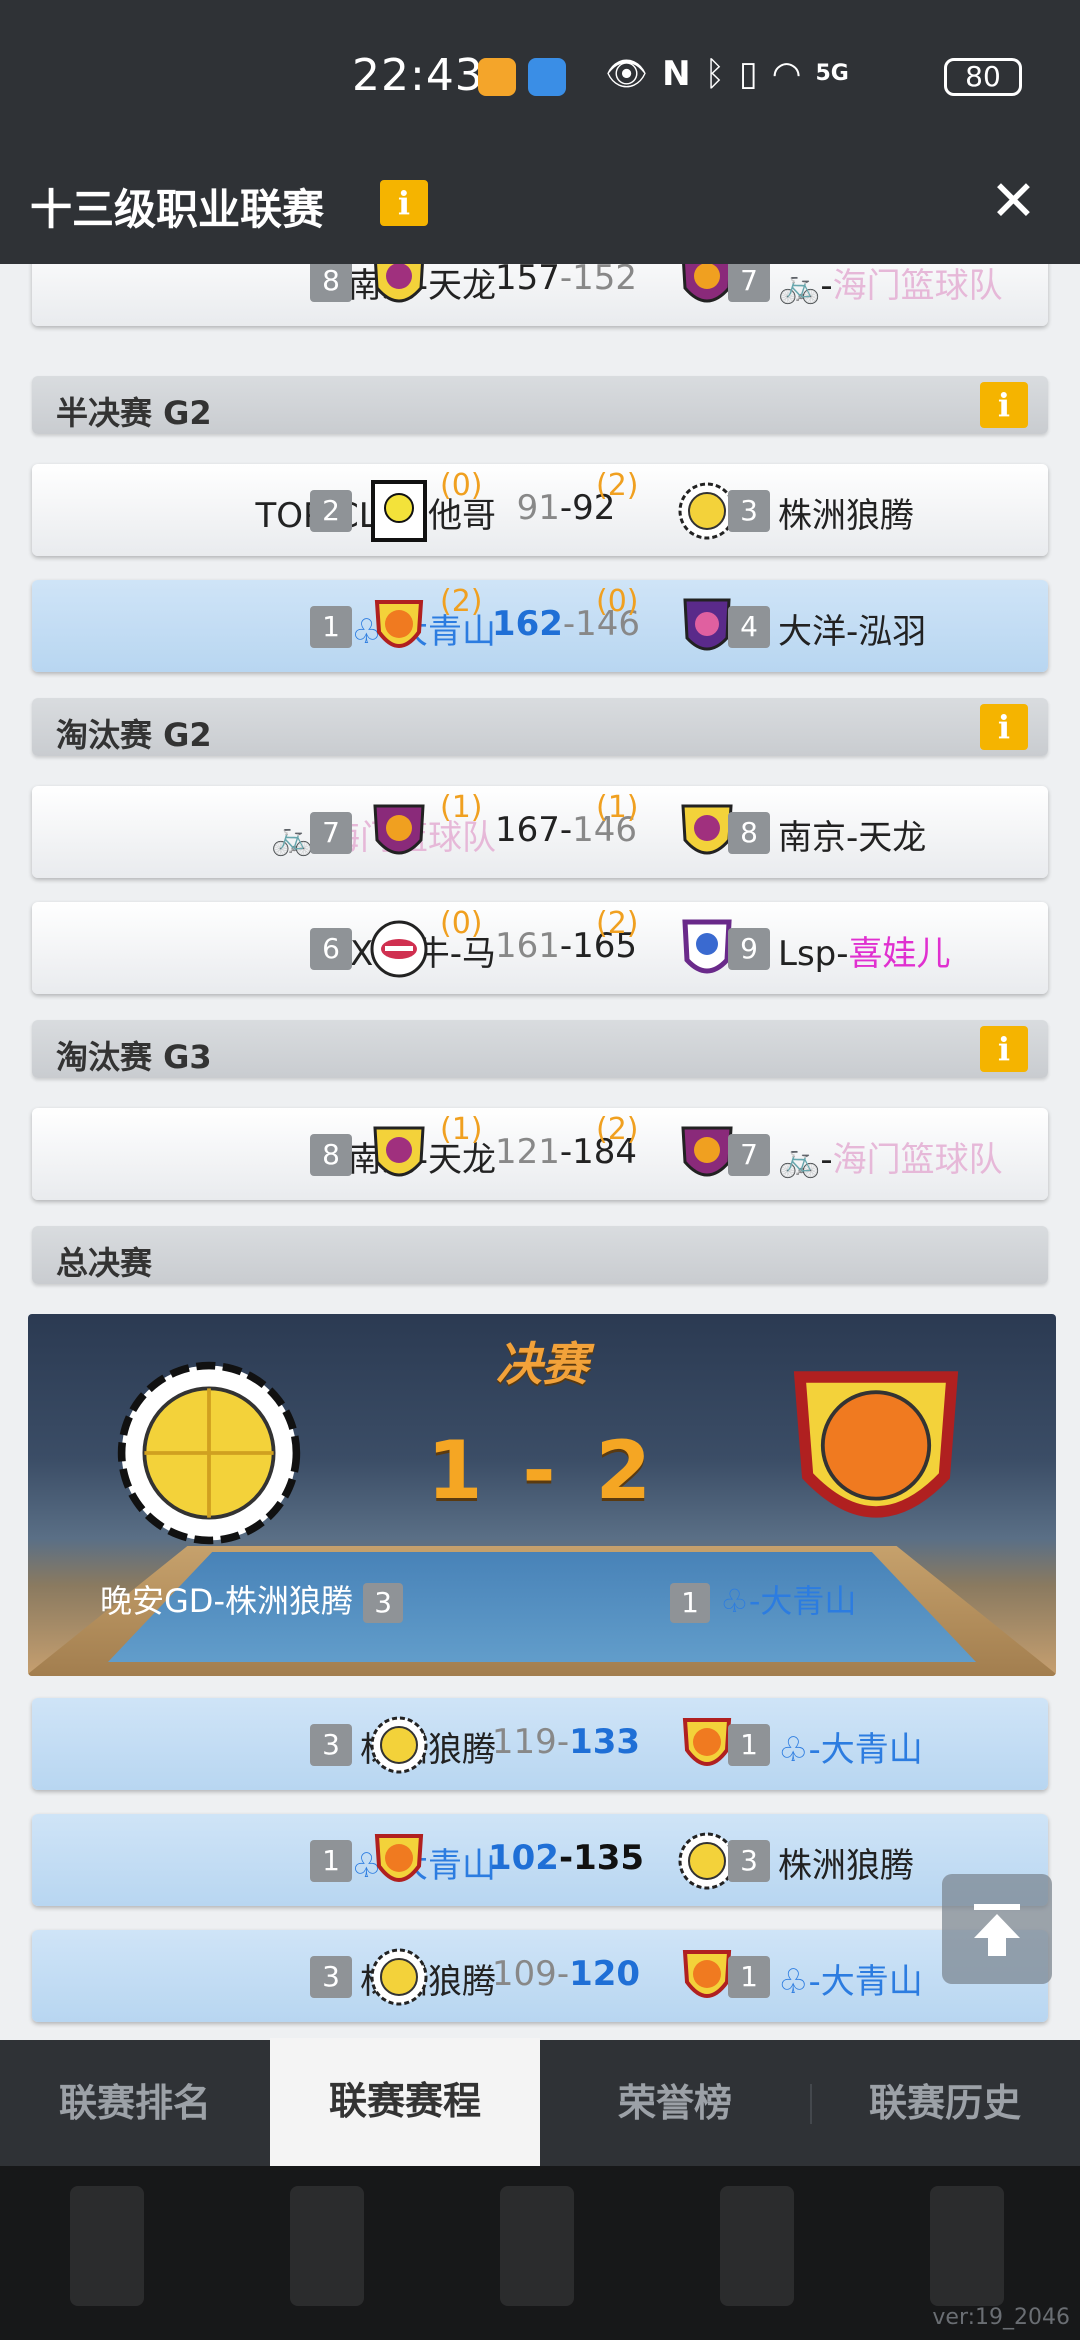 The image size is (1080, 2340). I want to click on match-row: ♧-大青山 1 (2) 162-146 (0) 4 大洋-泓羽, so click(540, 626).